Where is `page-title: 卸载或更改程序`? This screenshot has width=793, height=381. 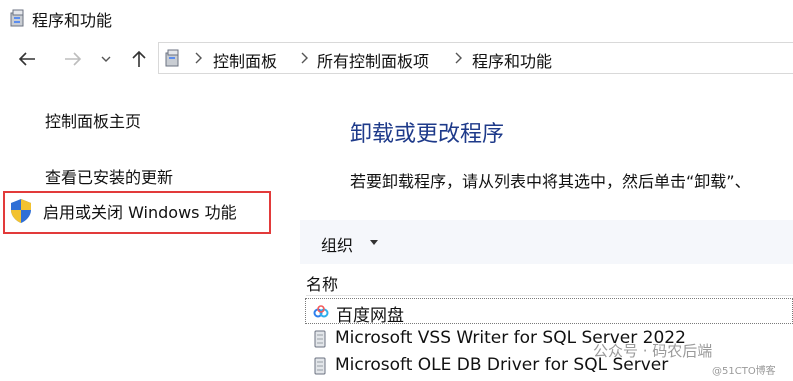
page-title: 卸载或更改程序 is located at coordinates (427, 134).